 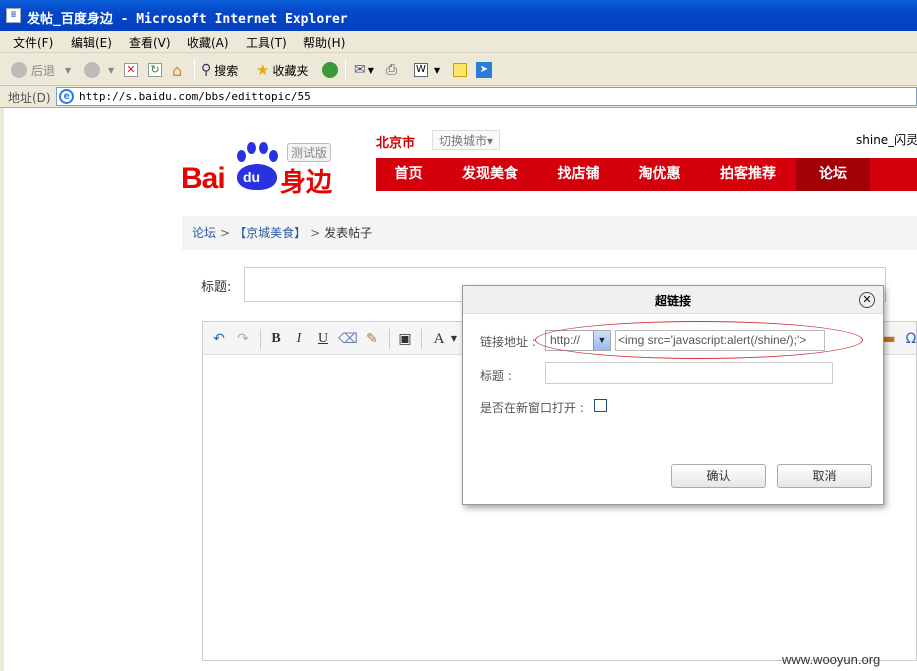 I want to click on paw-icon: du, so click(x=257, y=167).